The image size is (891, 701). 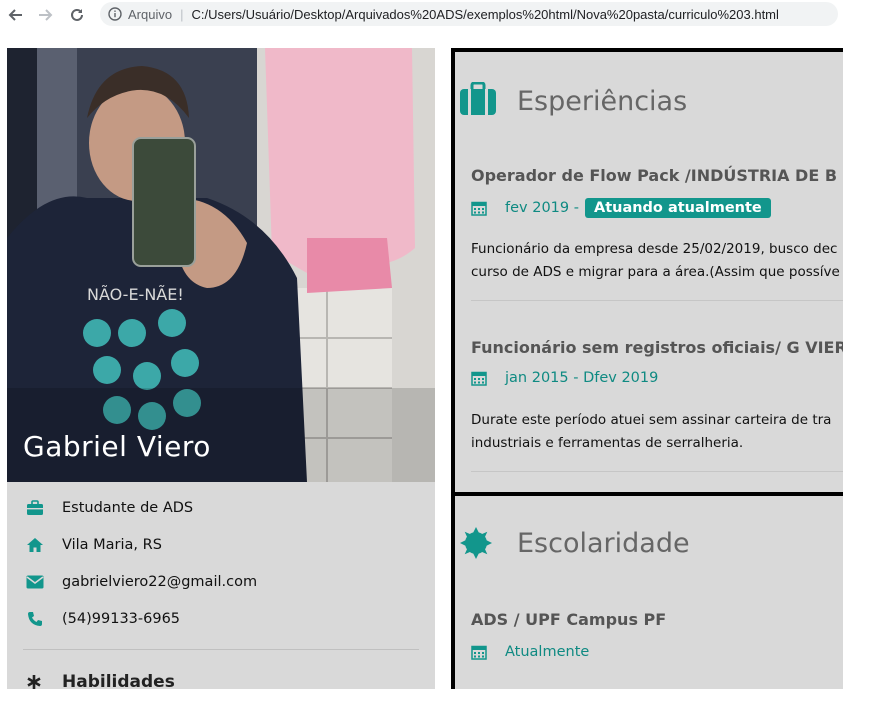 I want to click on skills-heading: Habilidades, so click(x=100, y=680).